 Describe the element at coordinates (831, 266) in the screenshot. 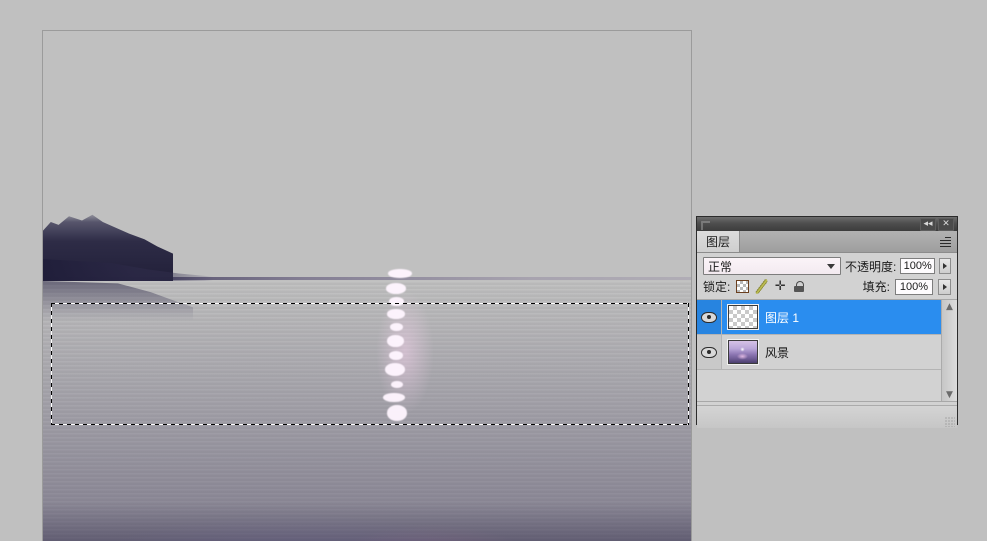

I see `chevron-down-icon` at that location.